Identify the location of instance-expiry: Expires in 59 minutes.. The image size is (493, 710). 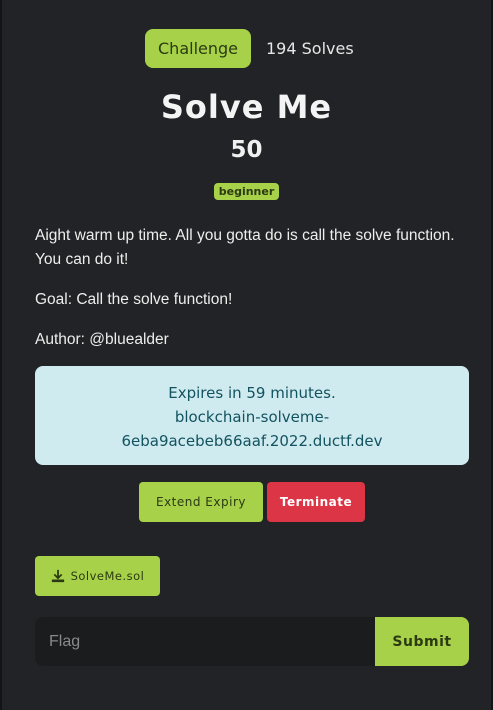
(252, 393).